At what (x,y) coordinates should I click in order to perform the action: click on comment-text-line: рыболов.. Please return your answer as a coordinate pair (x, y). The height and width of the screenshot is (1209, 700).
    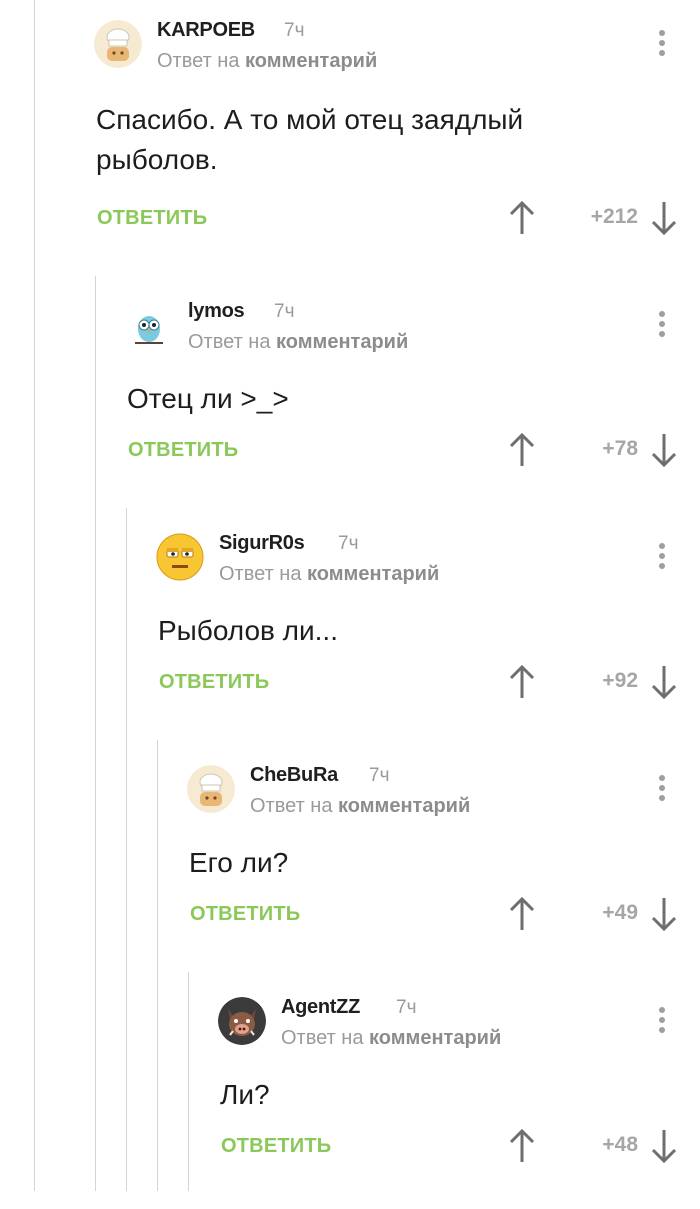
    Looking at the image, I should click on (157, 159).